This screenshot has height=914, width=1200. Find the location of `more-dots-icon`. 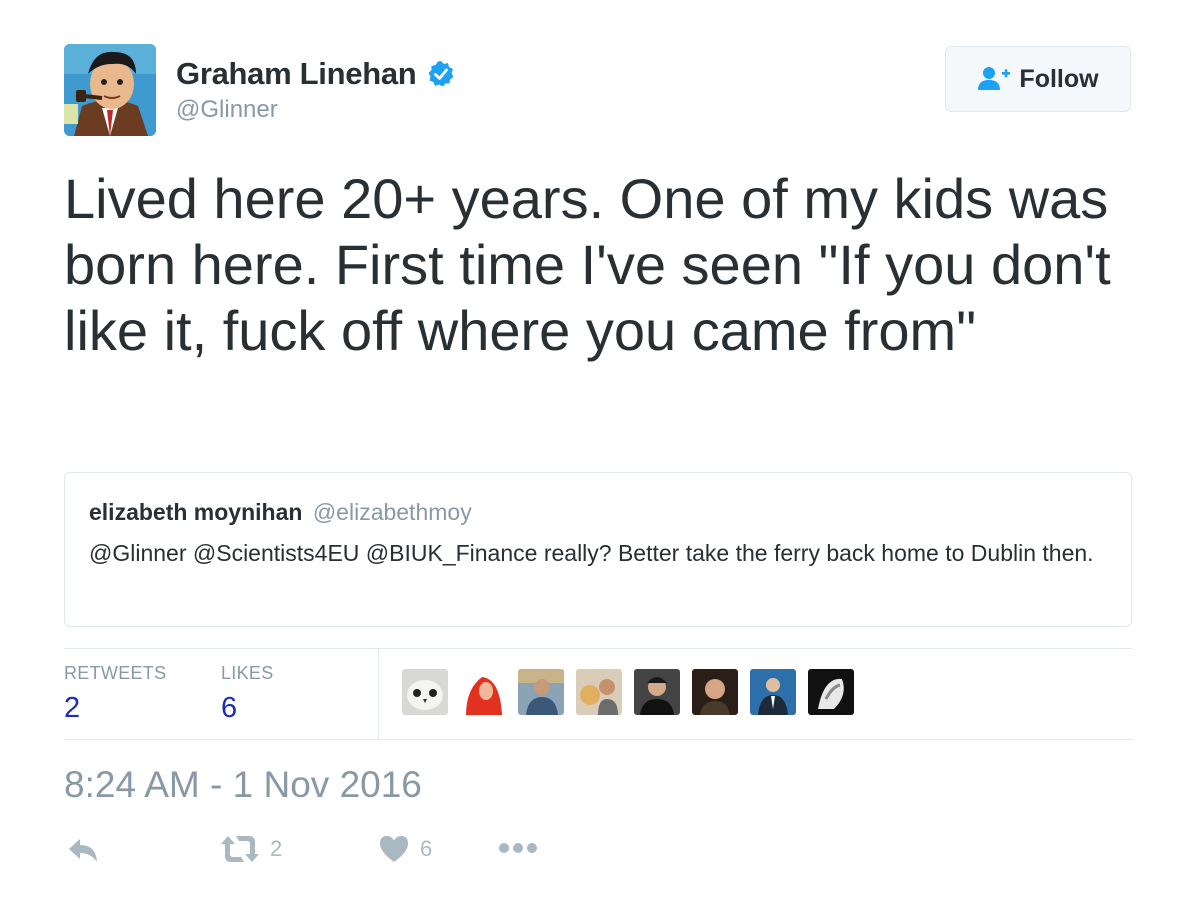

more-dots-icon is located at coordinates (518, 848).